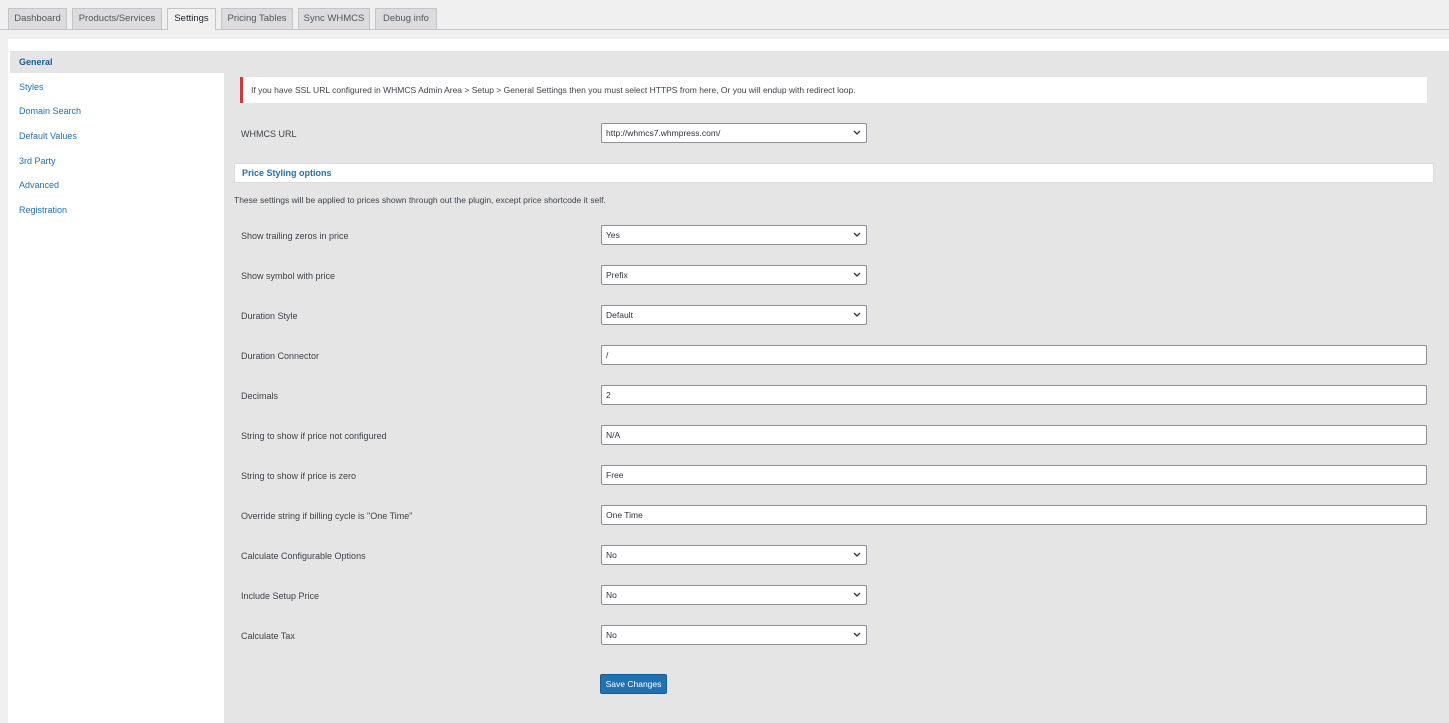 The image size is (1449, 723). Describe the element at coordinates (117, 62) in the screenshot. I see `sidebar-item-general: General` at that location.